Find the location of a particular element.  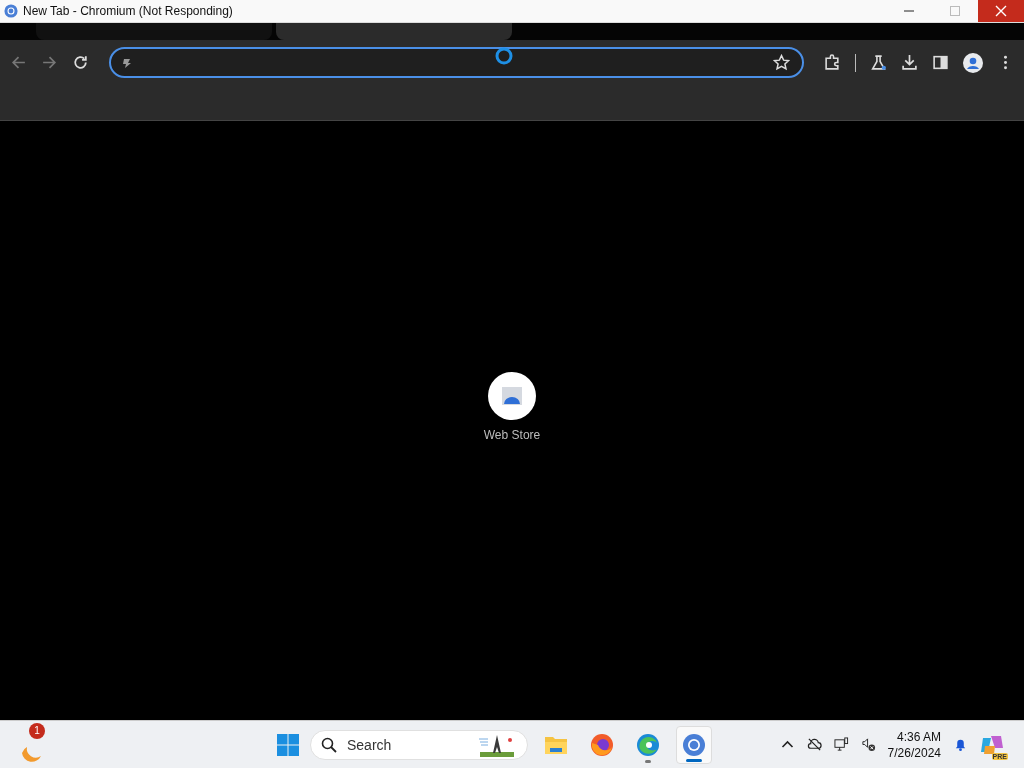

star-icon is located at coordinates (781, 62).